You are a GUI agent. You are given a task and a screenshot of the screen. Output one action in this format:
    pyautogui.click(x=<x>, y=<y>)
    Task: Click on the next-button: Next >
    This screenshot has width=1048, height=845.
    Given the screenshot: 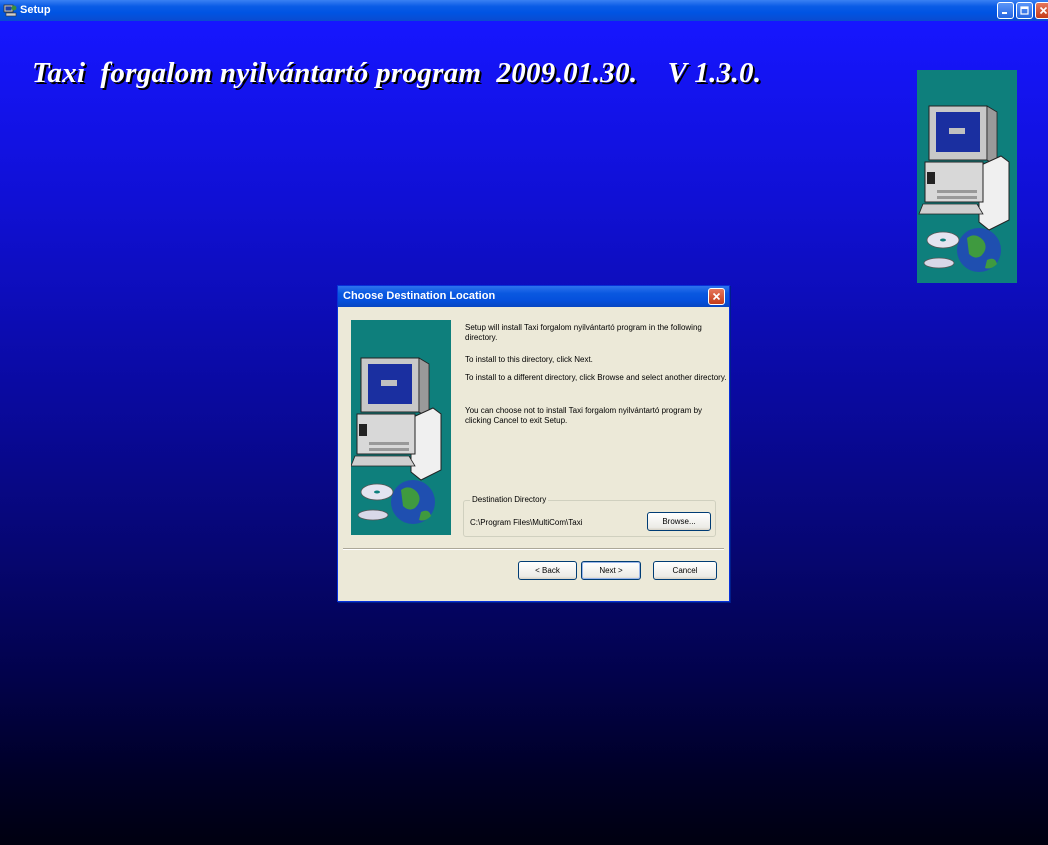 What is the action you would take?
    pyautogui.click(x=611, y=570)
    